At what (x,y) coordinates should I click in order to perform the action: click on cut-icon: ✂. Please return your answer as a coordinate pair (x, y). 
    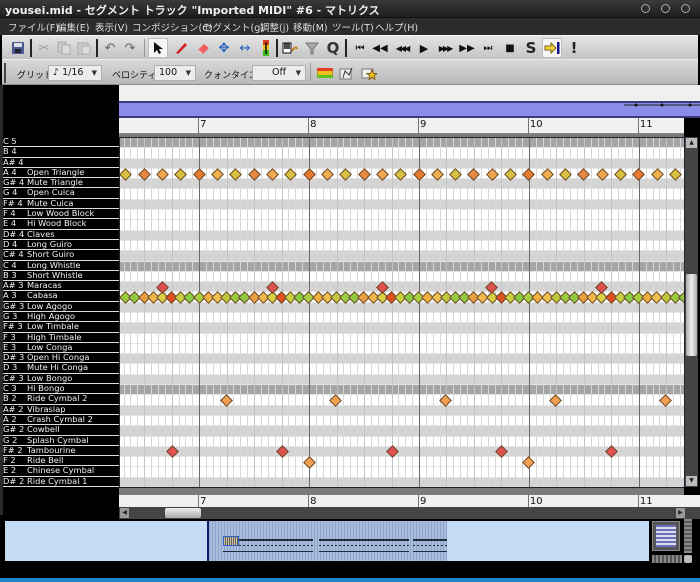
    Looking at the image, I should click on (44, 48).